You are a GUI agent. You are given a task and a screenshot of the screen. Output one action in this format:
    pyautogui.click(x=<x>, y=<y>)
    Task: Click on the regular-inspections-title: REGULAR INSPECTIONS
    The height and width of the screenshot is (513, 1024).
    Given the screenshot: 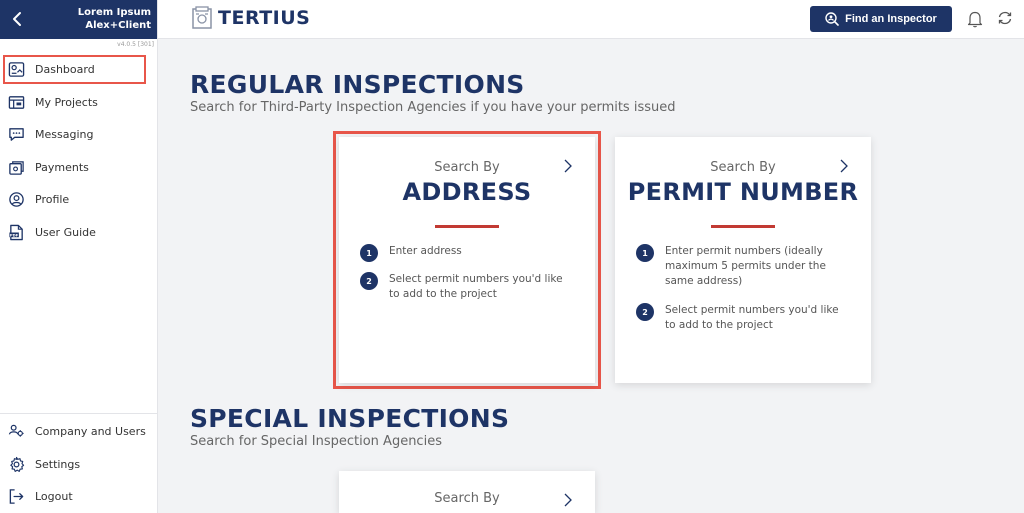 What is the action you would take?
    pyautogui.click(x=357, y=84)
    